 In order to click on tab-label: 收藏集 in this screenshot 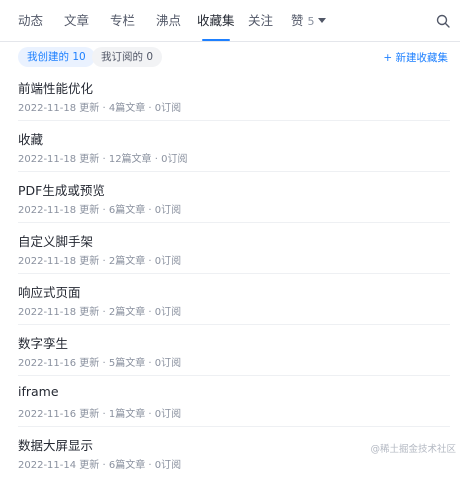, I will do `click(216, 20)`.